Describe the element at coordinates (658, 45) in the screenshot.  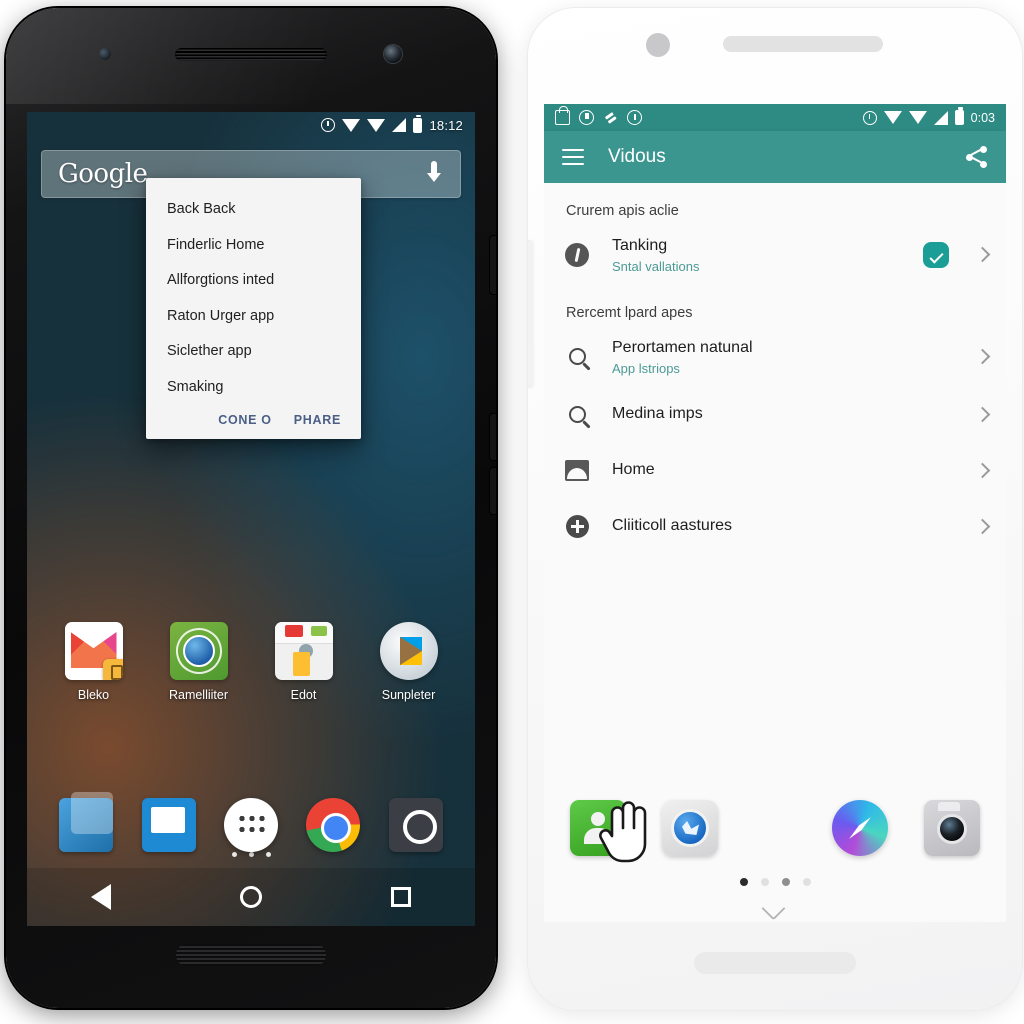
I see `front-camera` at that location.